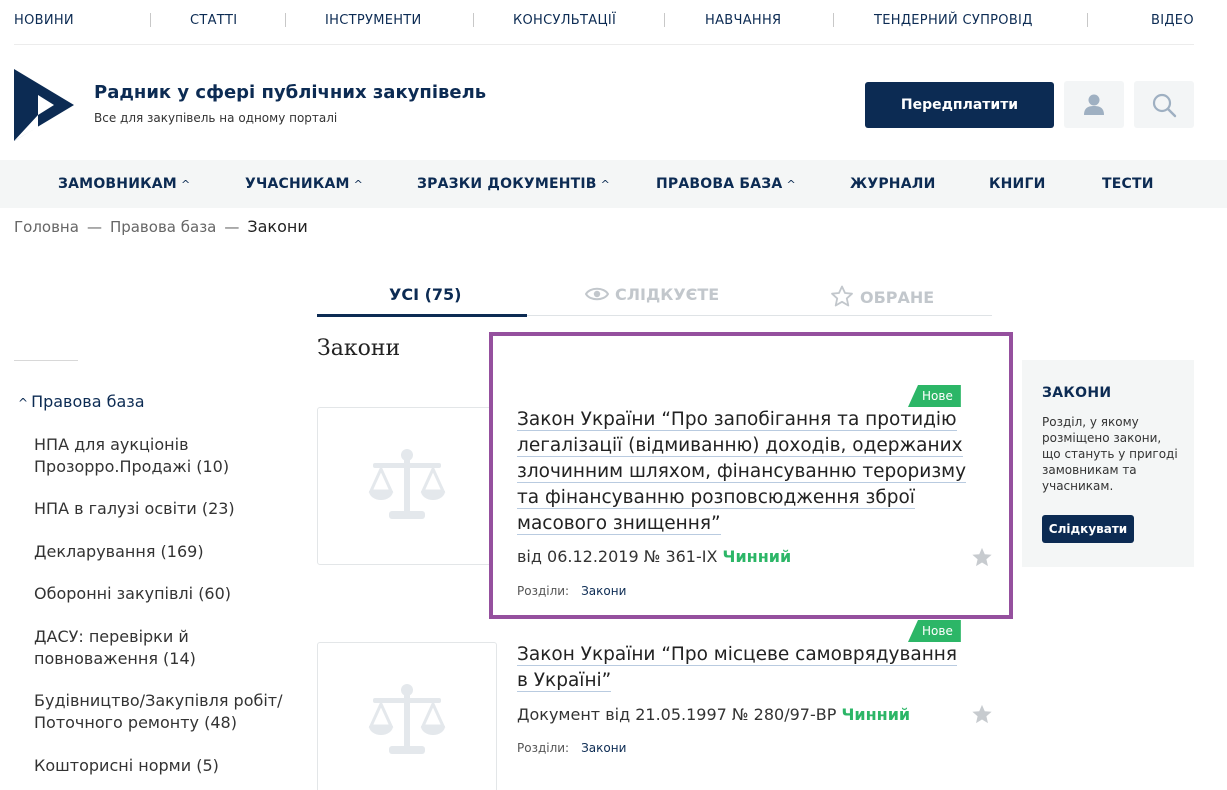 Image resolution: width=1227 pixels, height=790 pixels. I want to click on top-nav-articles: СТАТТІ, so click(213, 20).